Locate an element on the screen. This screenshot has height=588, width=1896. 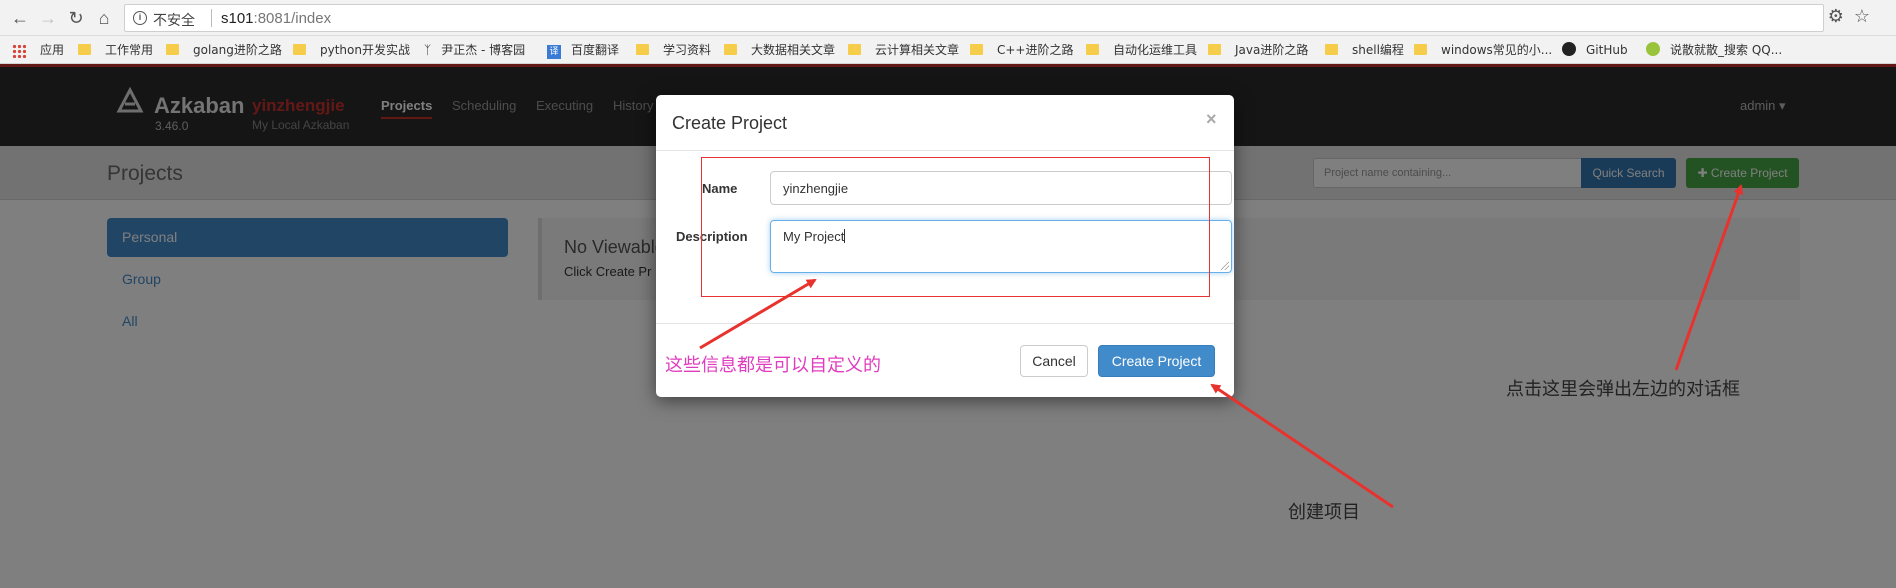
bookmark-item: GitHub is located at coordinates (1595, 50).